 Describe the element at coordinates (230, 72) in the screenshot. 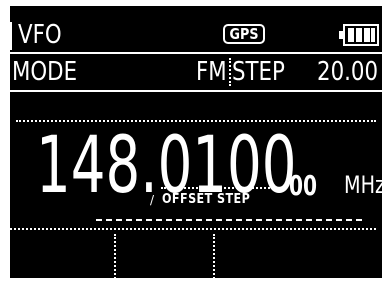

I see `mode-step-divider` at that location.